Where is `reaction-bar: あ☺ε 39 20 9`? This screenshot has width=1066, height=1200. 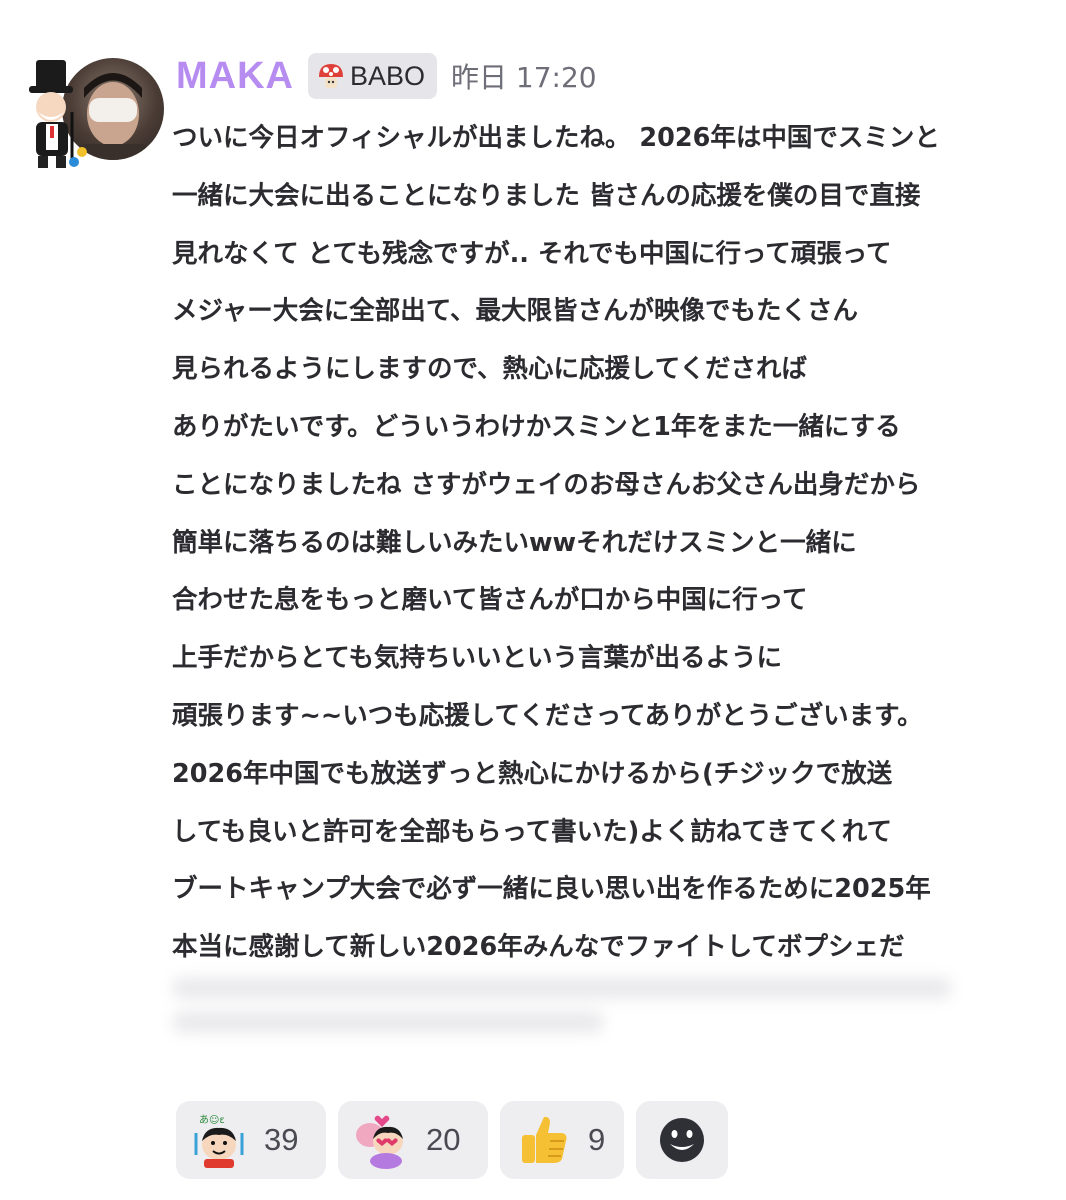
reaction-bar: あ☺ε 39 20 9 is located at coordinates (452, 1140).